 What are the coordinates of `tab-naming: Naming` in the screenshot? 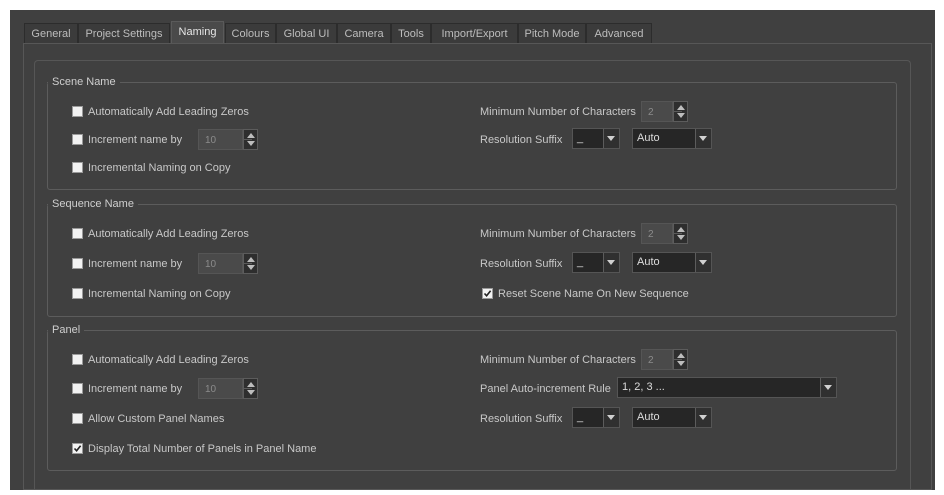 It's located at (197, 32).